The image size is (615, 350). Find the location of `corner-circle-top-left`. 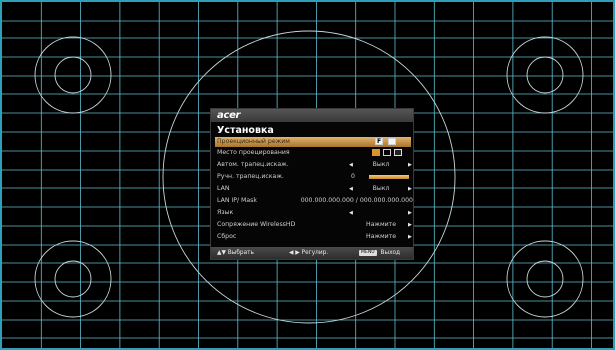

corner-circle-top-left is located at coordinates (73, 75).